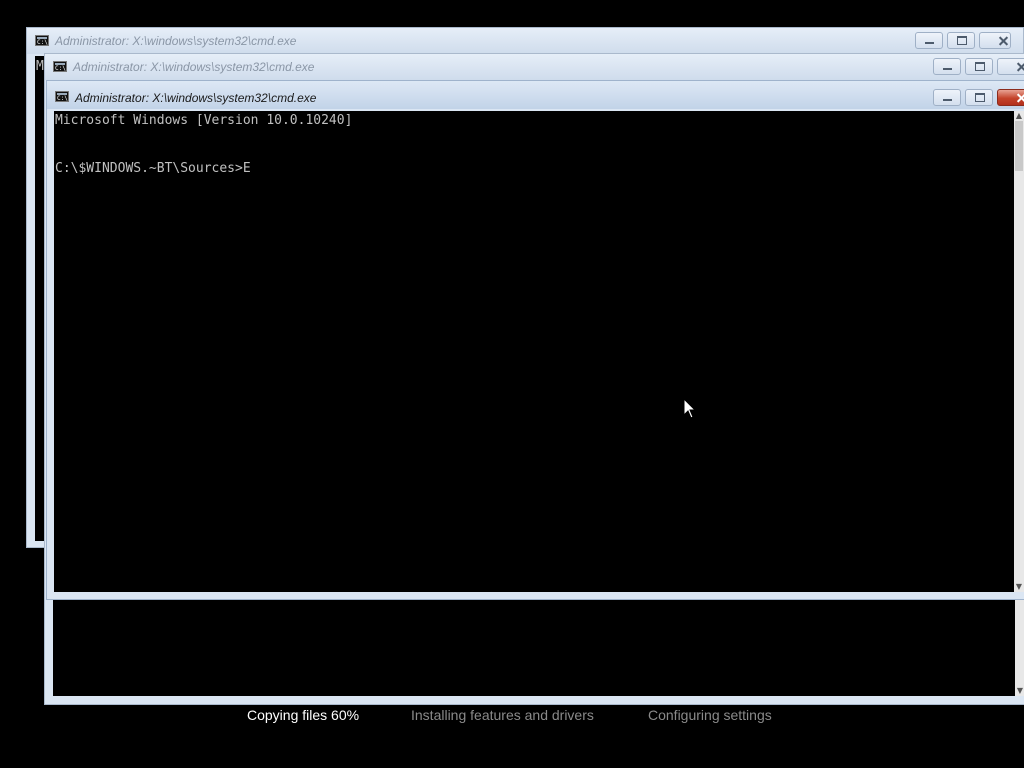  I want to click on console-prompt: C:\$WINDOWS.~BT\Sources>E, so click(153, 168).